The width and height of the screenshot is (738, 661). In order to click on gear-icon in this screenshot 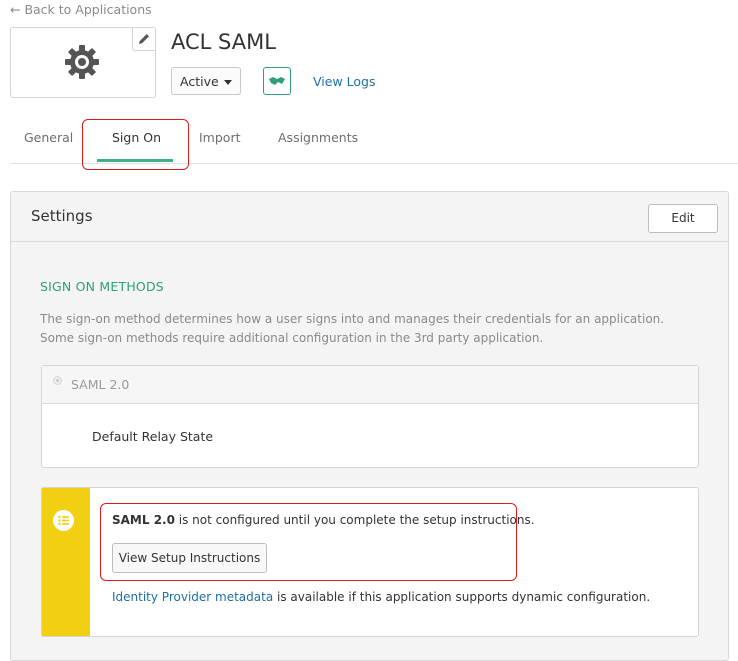, I will do `click(82, 62)`.